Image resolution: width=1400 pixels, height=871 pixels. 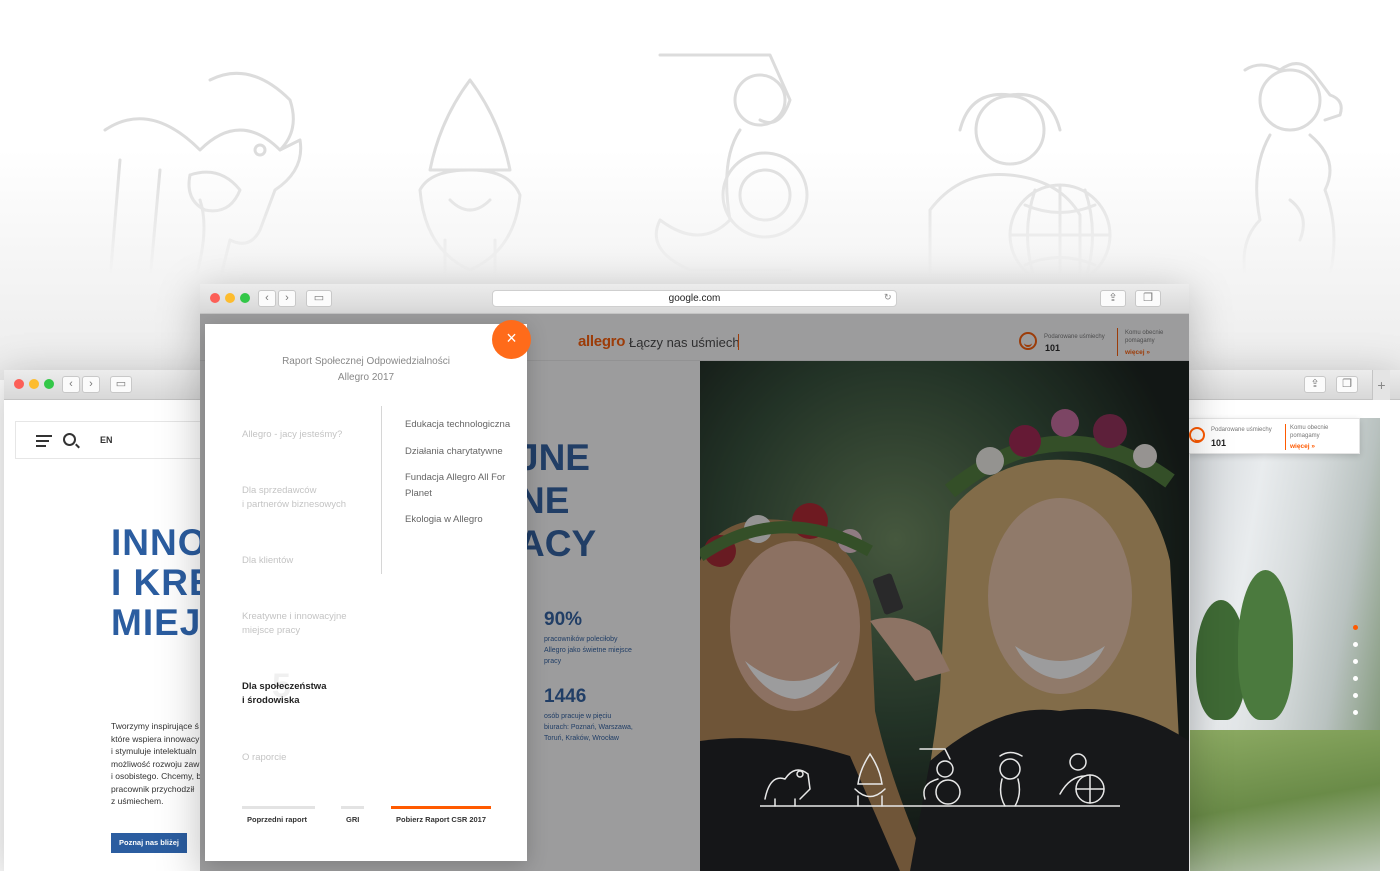 I want to click on hamburger-menu-icon, so click(x=44, y=442).